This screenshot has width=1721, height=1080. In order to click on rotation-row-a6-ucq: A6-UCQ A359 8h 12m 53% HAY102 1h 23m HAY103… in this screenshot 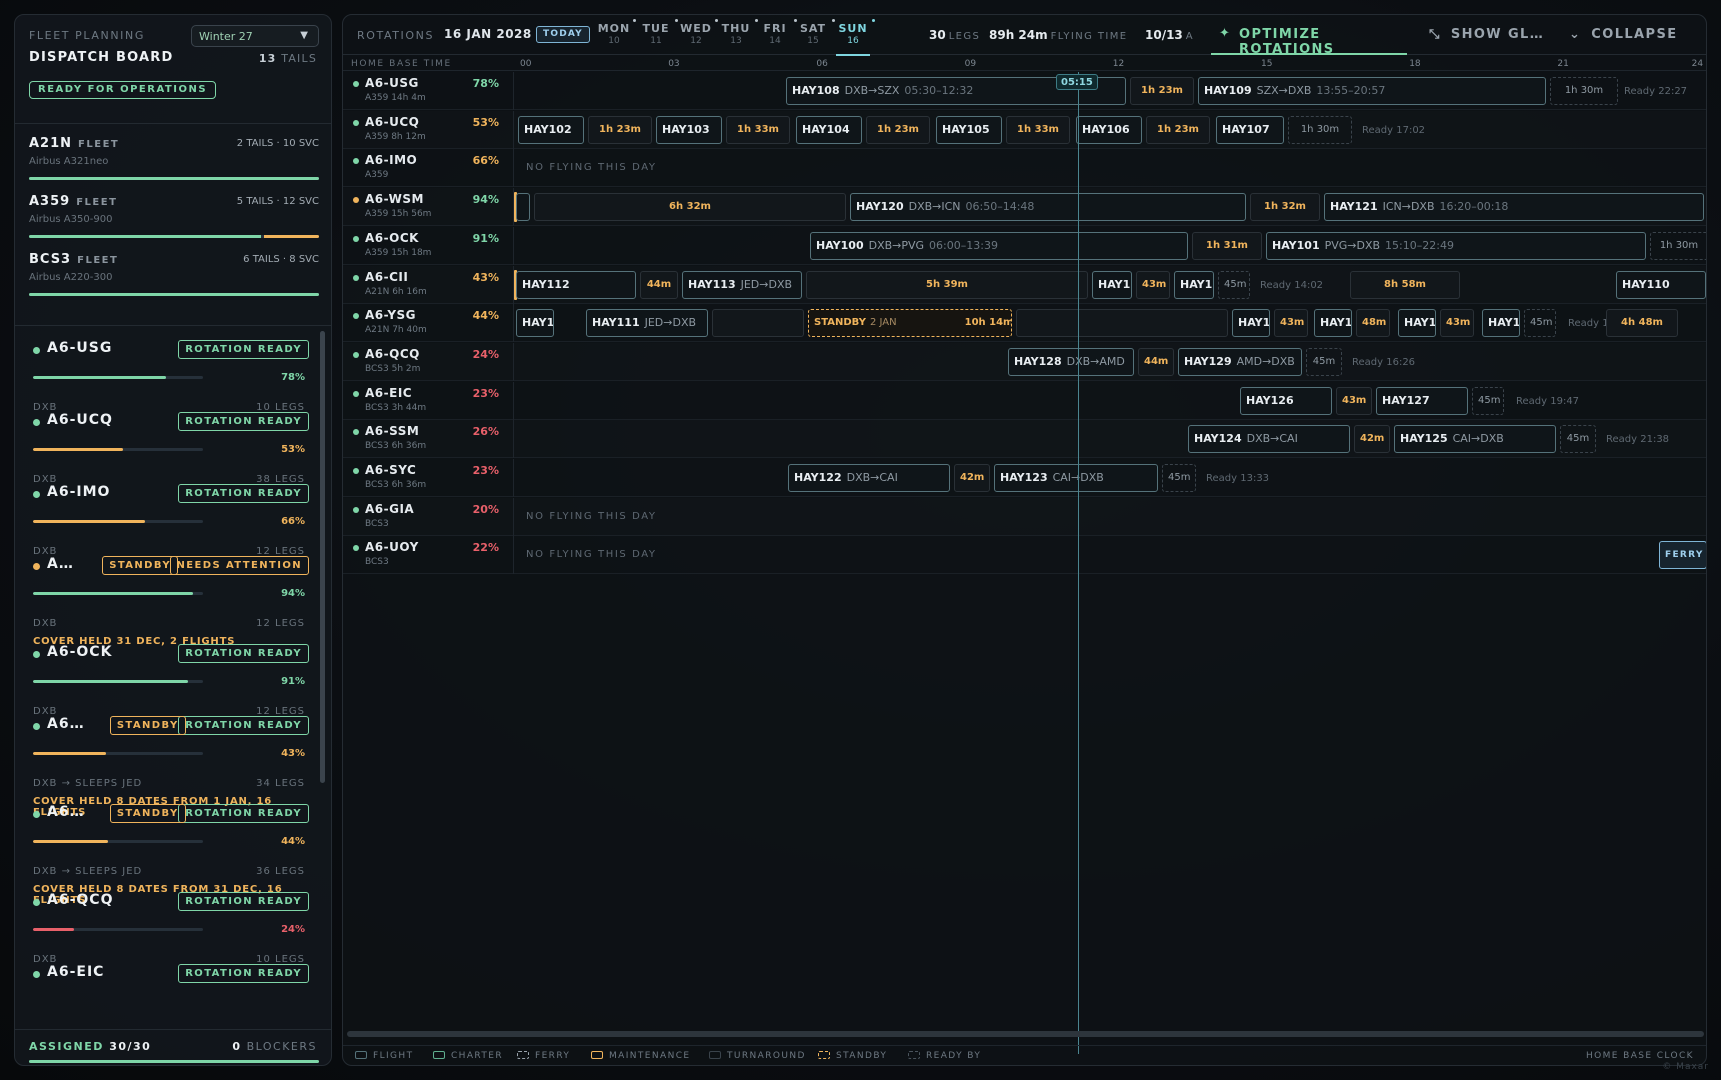, I will do `click(1024, 129)`.